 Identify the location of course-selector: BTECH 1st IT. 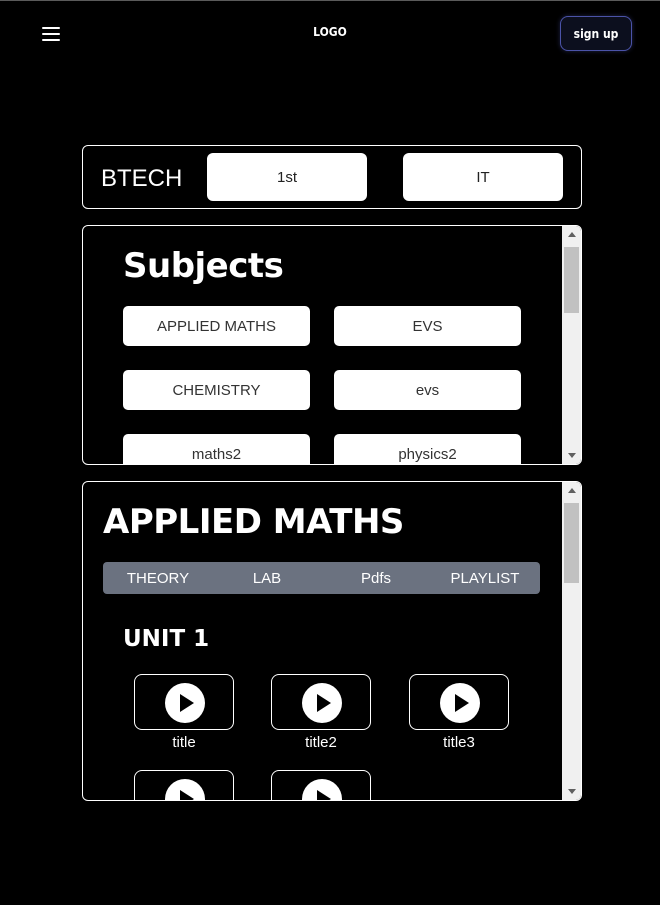
(332, 177).